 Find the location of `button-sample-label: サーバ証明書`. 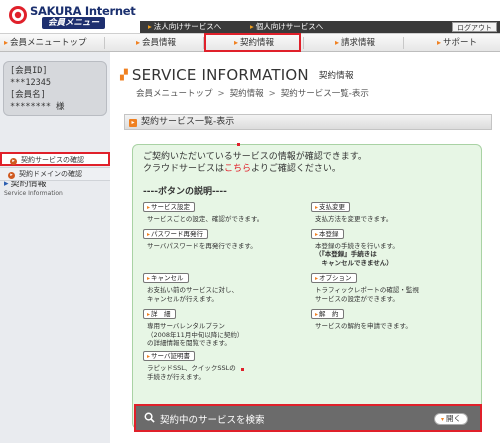

button-sample-label: サーバ証明書 is located at coordinates (170, 356).